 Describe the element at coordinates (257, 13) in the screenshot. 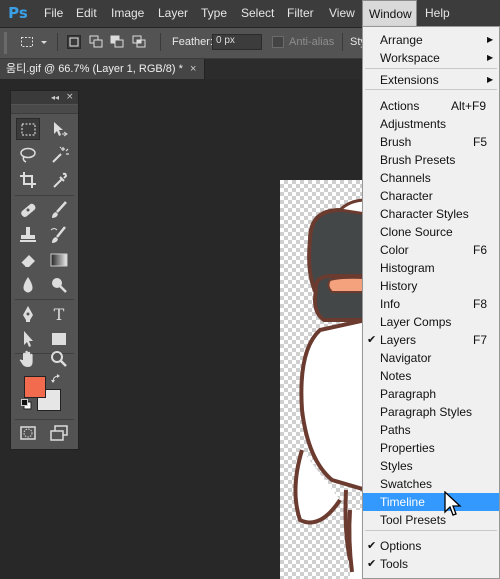

I see `menu-select: Select` at that location.